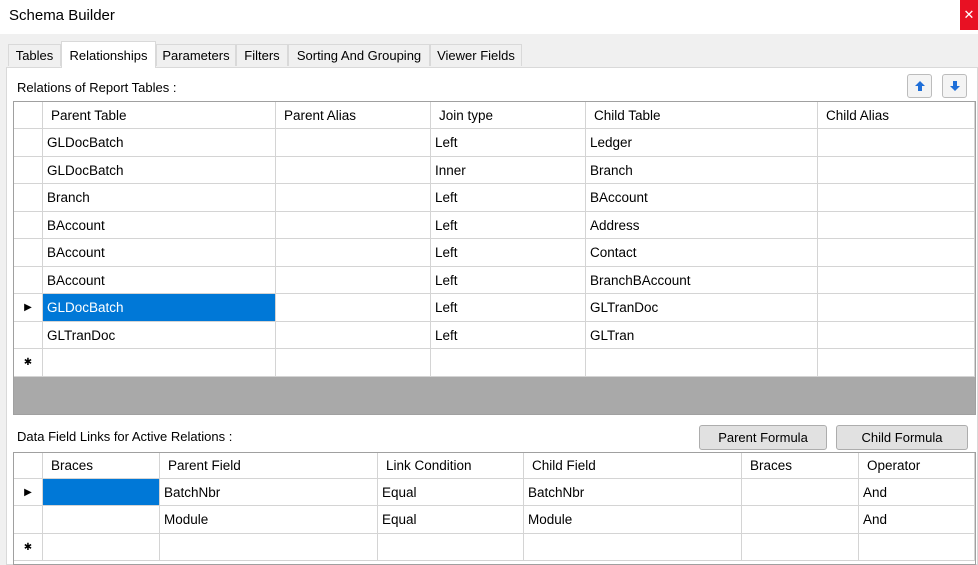  Describe the element at coordinates (702, 143) in the screenshot. I see `child-table-cell: Ledger` at that location.